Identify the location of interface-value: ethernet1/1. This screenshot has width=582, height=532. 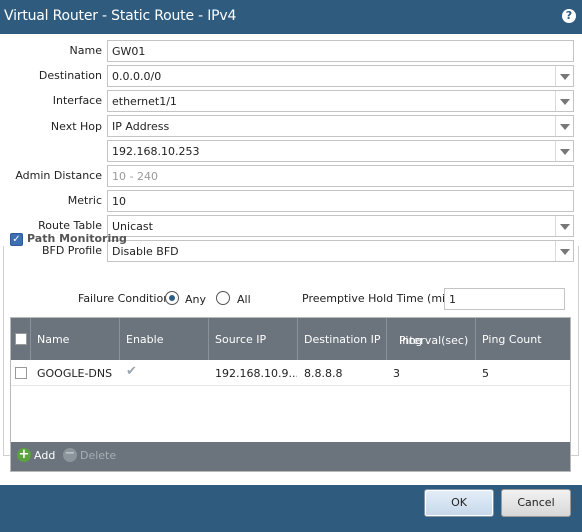
(144, 101).